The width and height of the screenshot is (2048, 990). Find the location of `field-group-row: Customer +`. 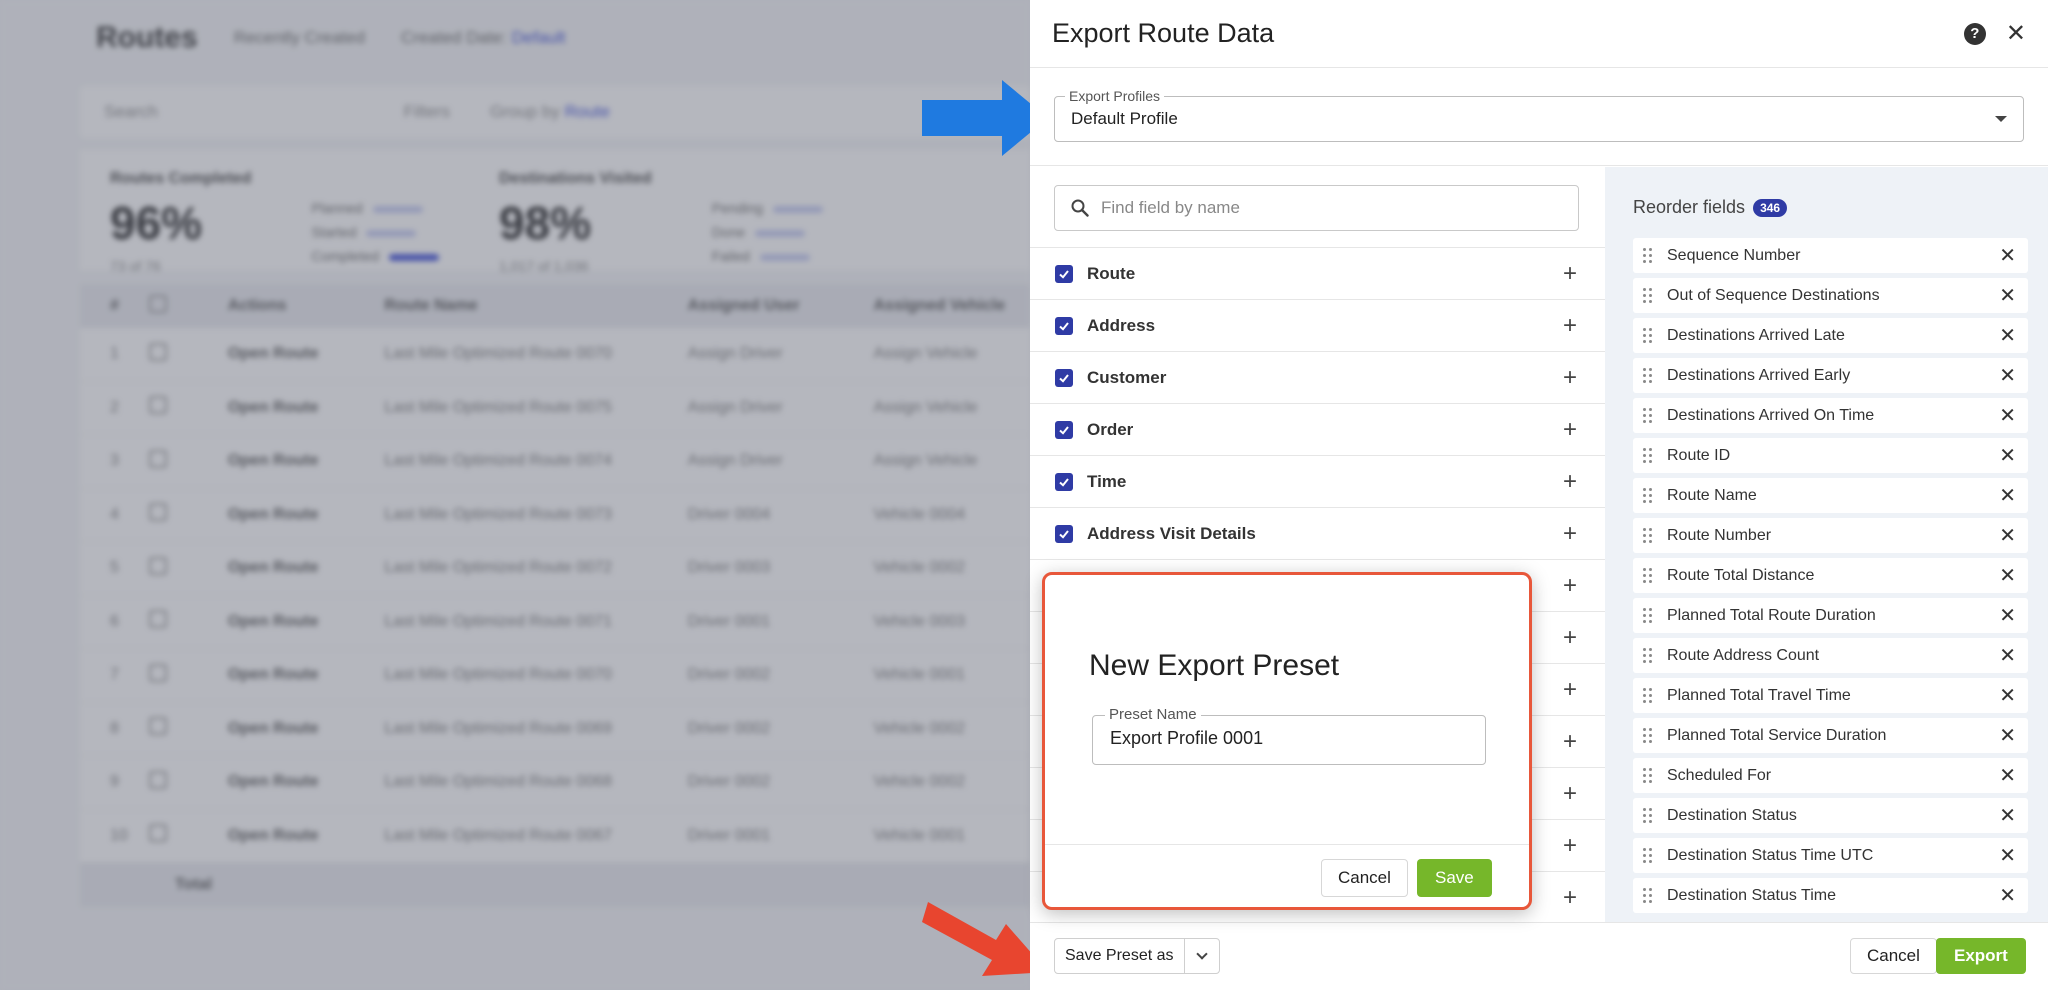

field-group-row: Customer + is located at coordinates (1317, 377).